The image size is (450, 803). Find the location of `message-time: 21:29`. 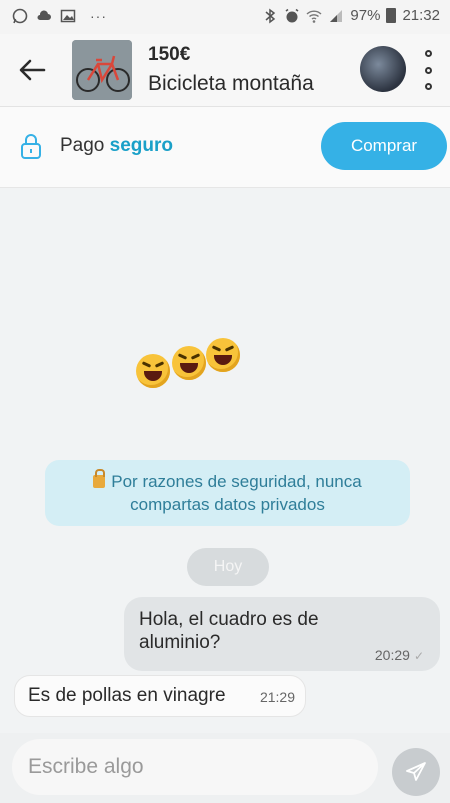

message-time: 21:29 is located at coordinates (277, 697).